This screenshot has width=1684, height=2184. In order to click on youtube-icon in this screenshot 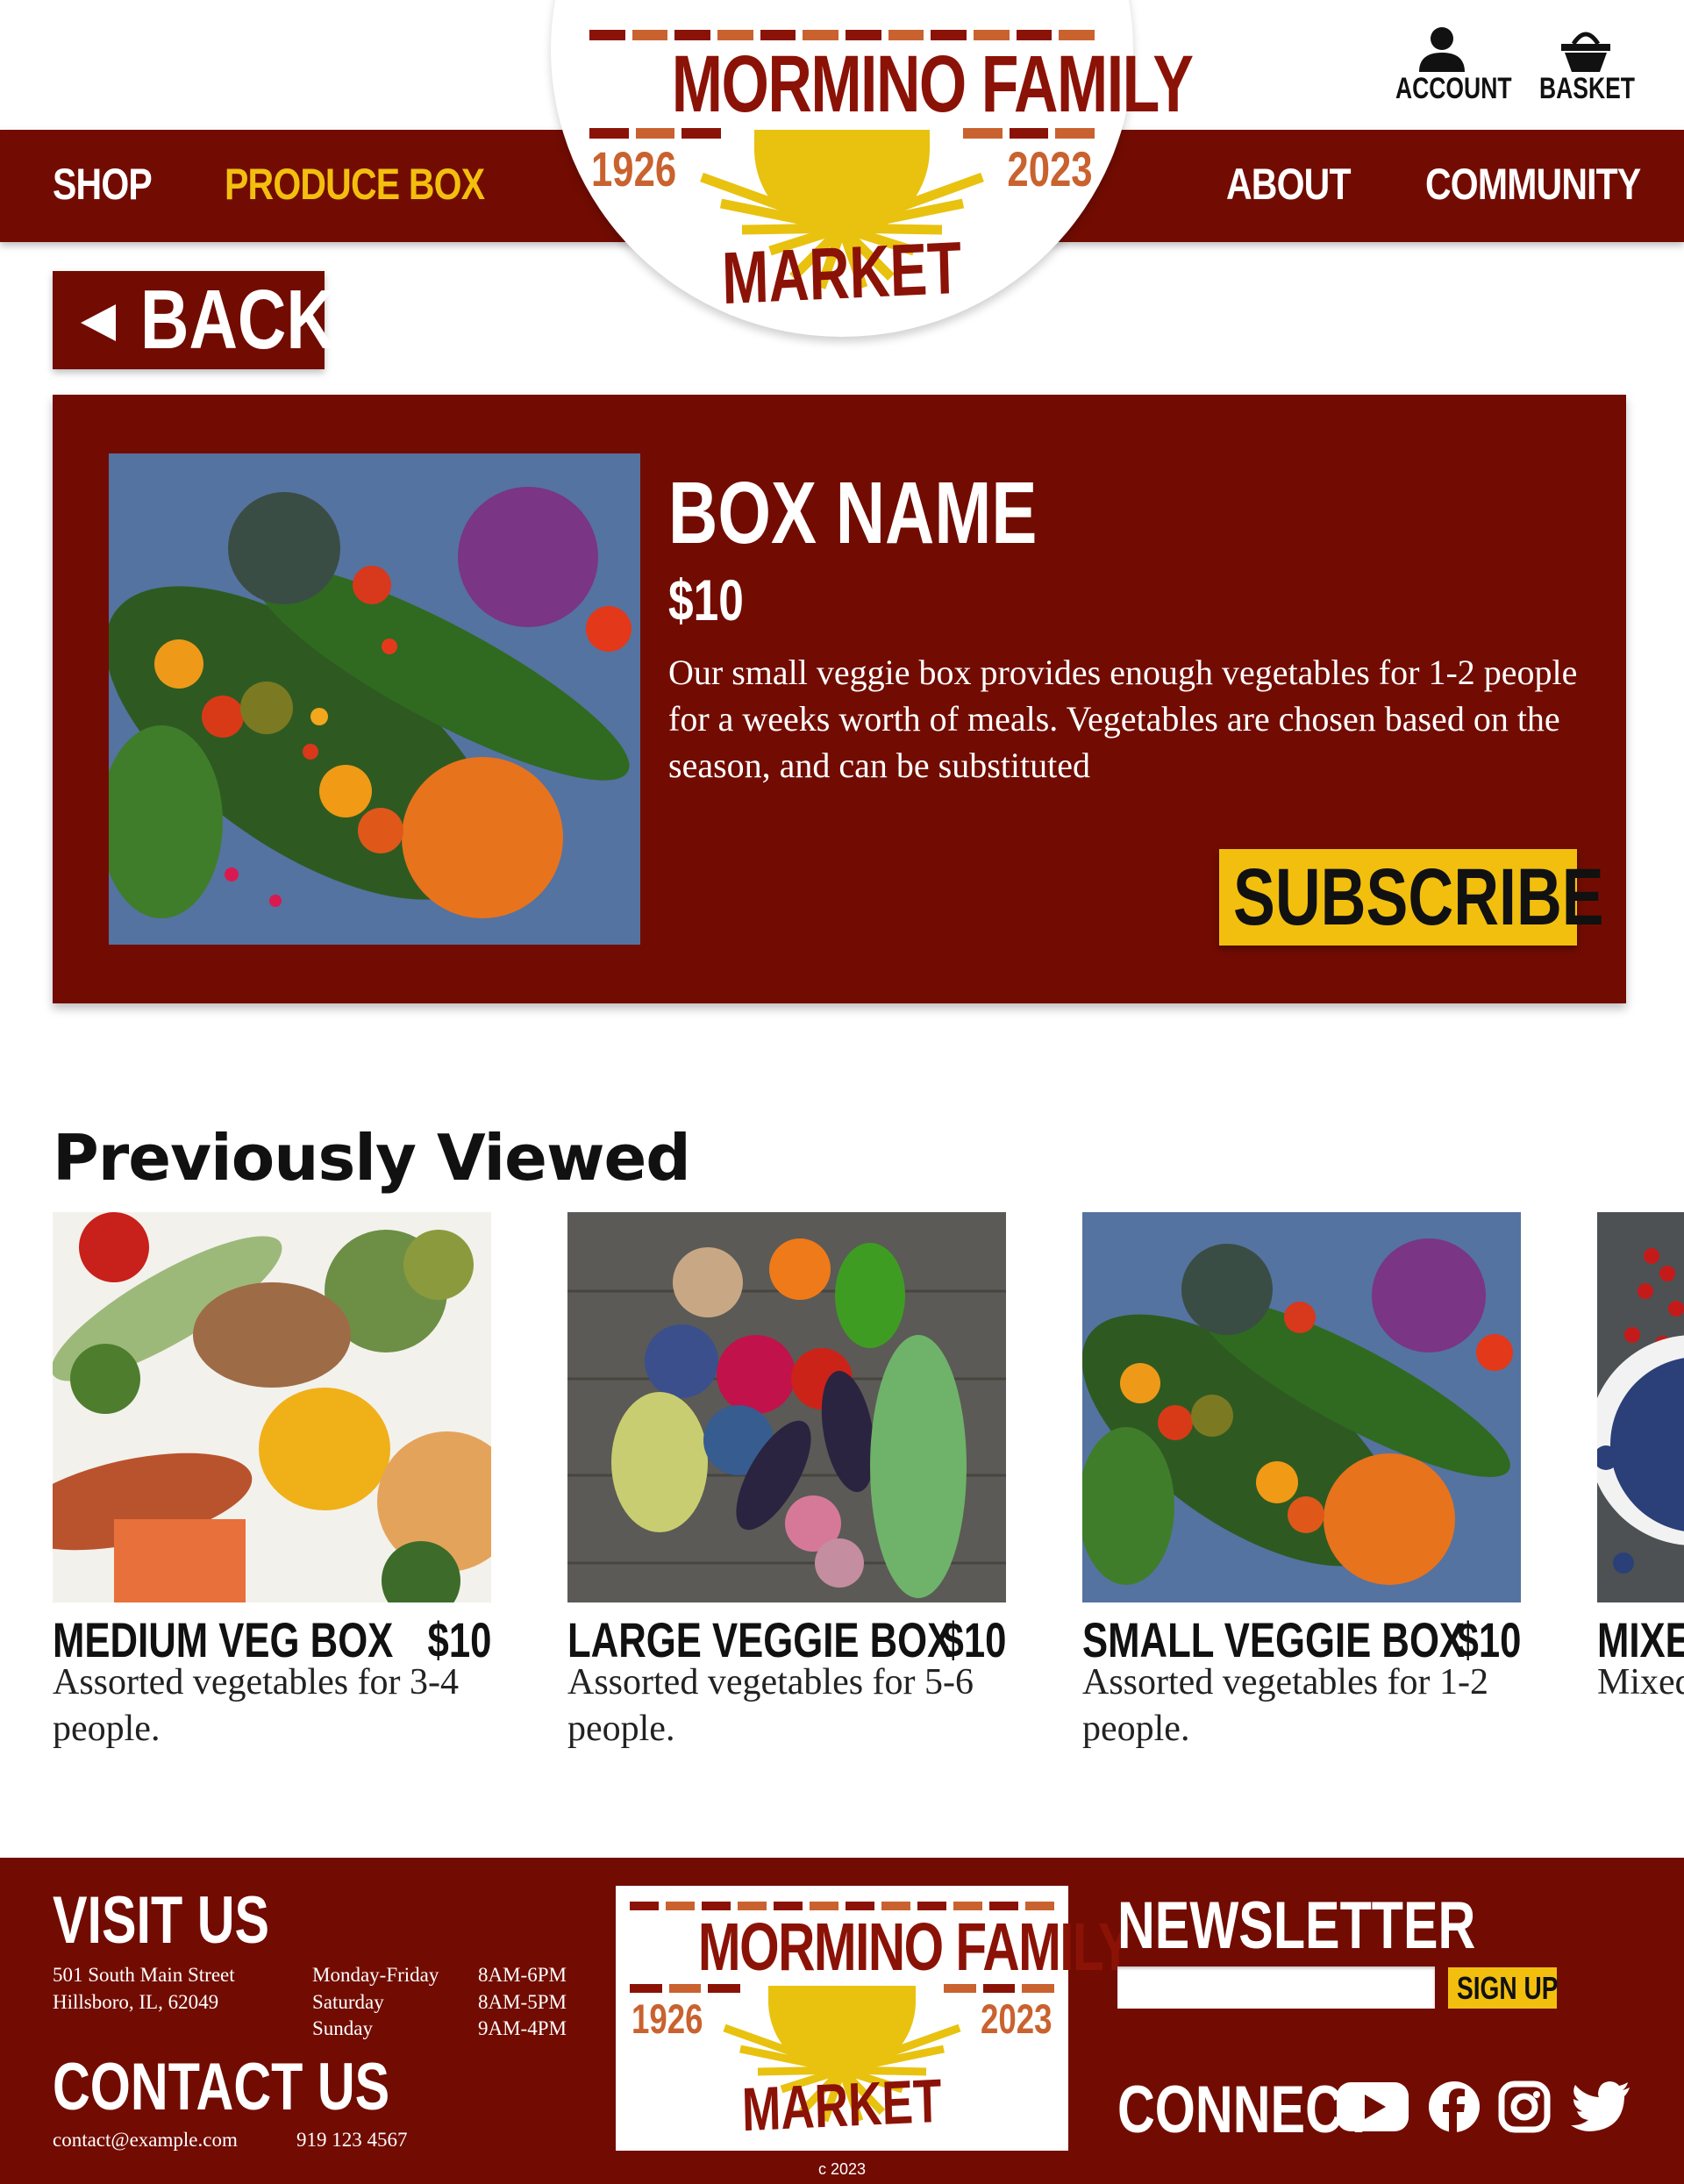, I will do `click(1373, 2109)`.